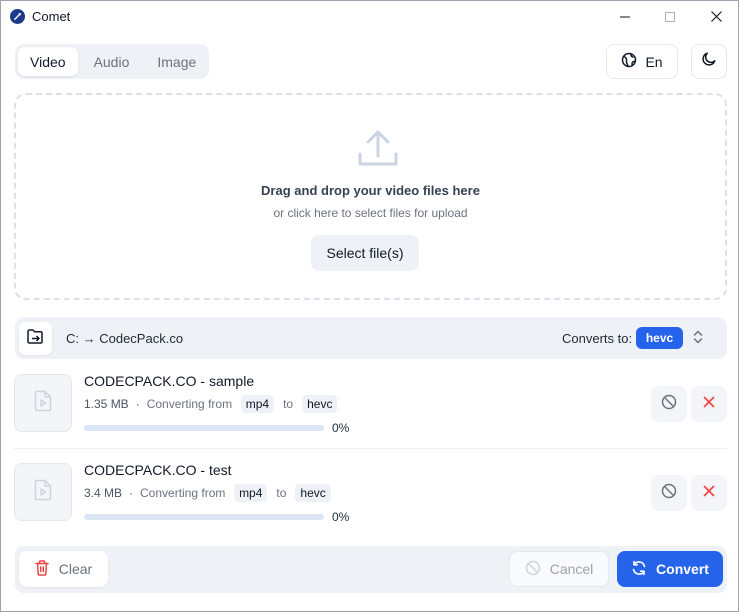 This screenshot has width=739, height=612. I want to click on list-divider, so click(370, 448).